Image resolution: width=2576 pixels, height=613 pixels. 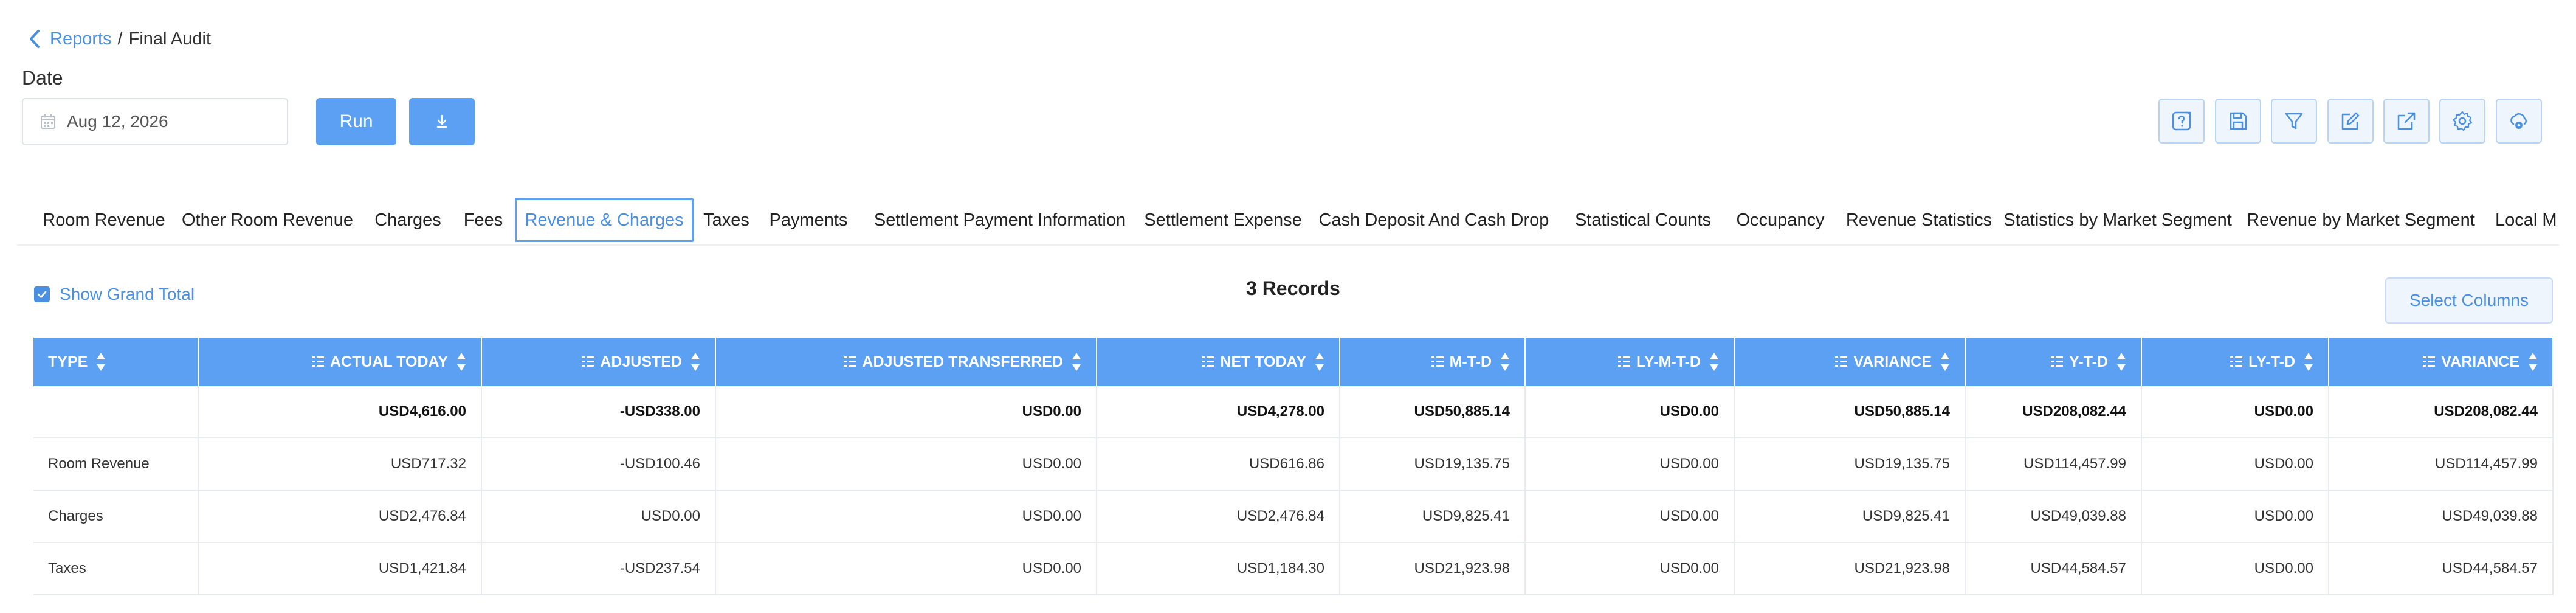 I want to click on tab-charges: Charges, so click(x=407, y=220).